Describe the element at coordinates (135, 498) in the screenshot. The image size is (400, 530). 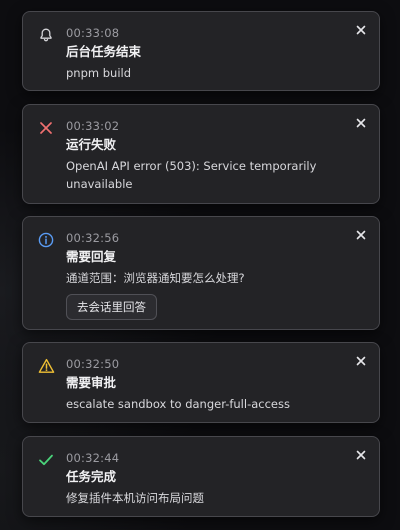
I see `notification-detail: 修复插件本机访问布局问题` at that location.